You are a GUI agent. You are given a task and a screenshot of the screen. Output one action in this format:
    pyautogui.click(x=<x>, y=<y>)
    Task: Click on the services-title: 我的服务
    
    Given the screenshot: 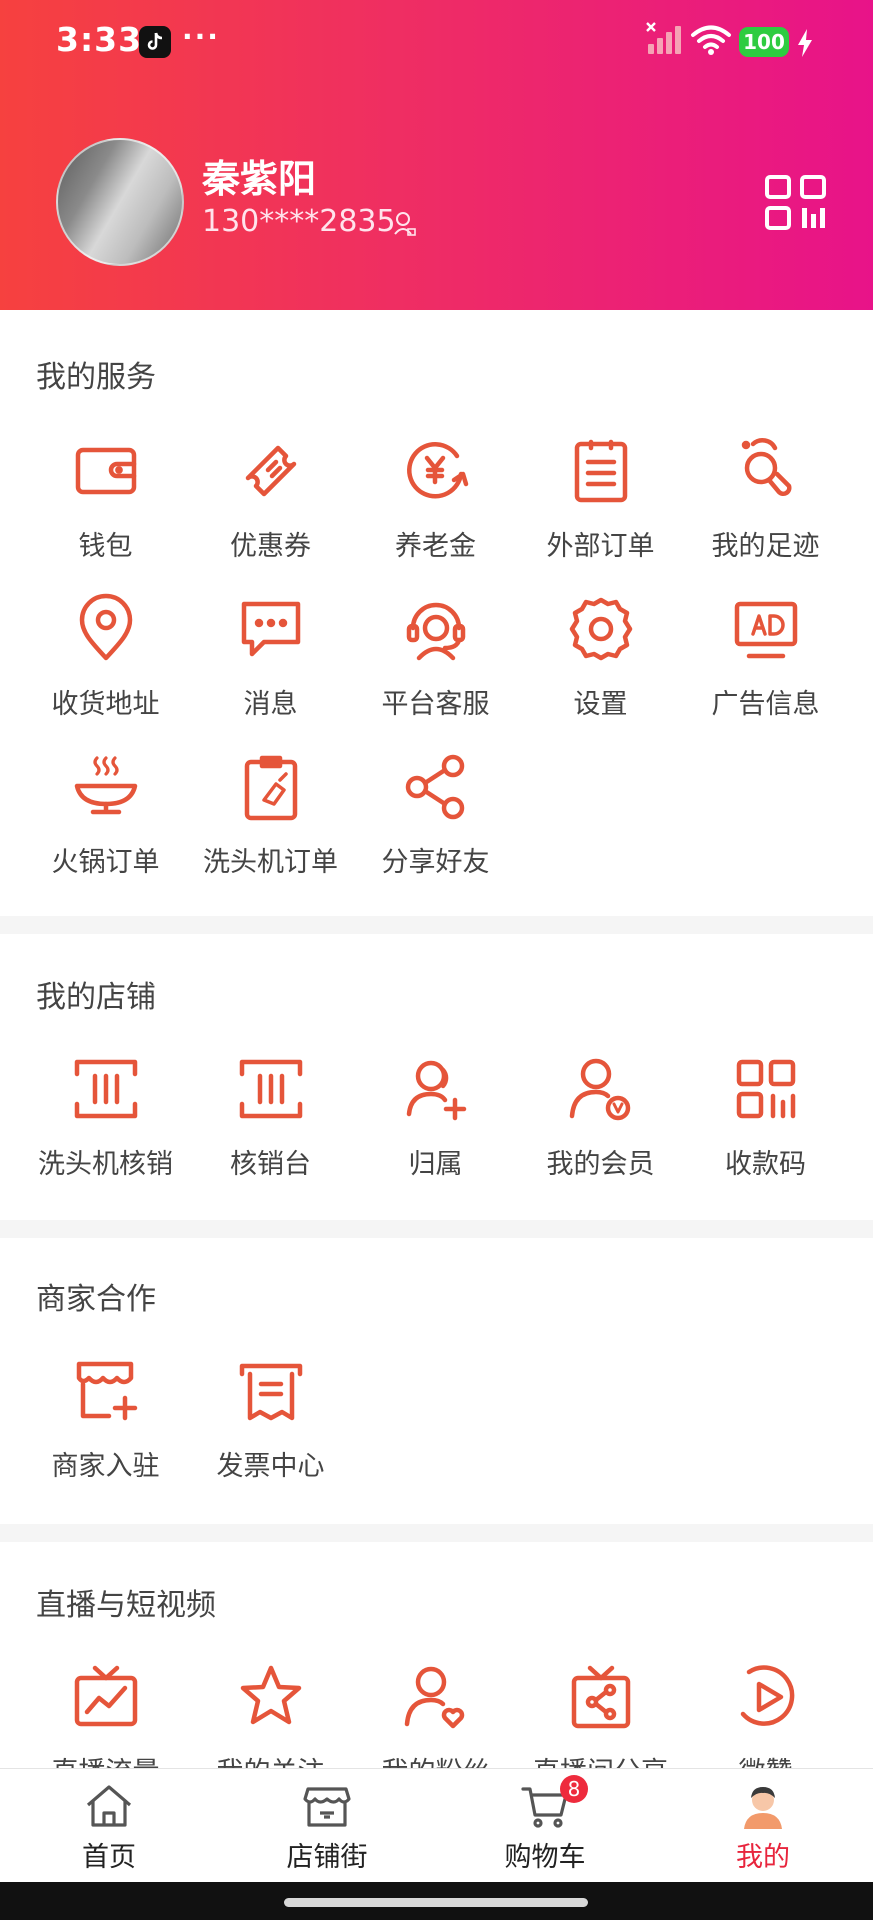 What is the action you would take?
    pyautogui.click(x=96, y=377)
    